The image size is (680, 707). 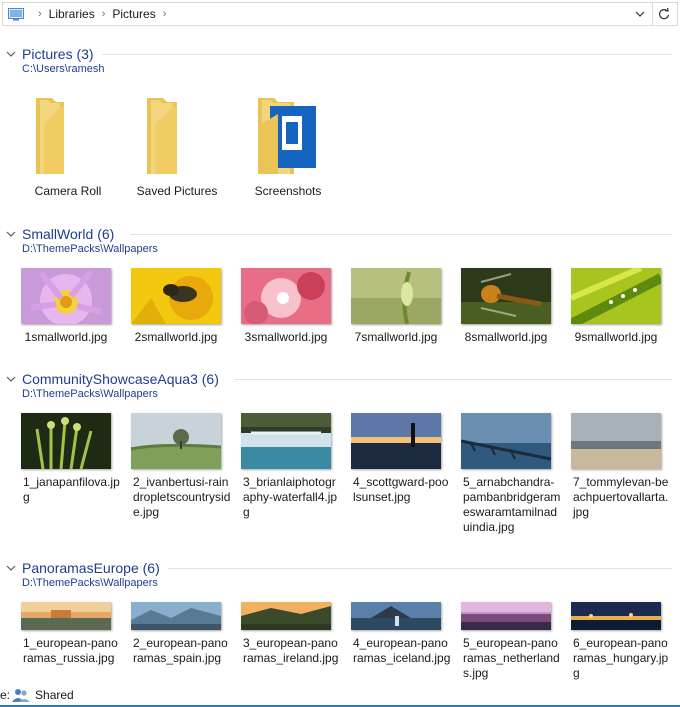 What do you see at coordinates (401, 489) in the screenshot?
I see `file-label: 4_scottgward-poolsunset.jpg` at bounding box center [401, 489].